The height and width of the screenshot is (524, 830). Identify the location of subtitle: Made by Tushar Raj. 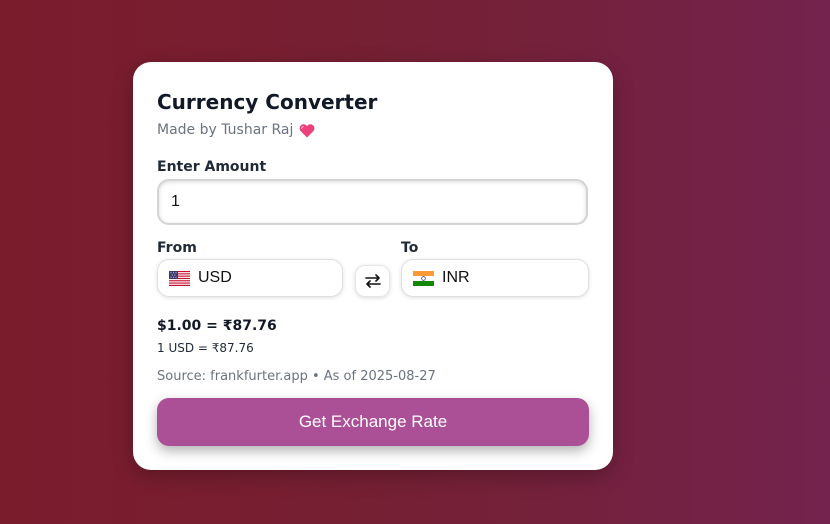
(236, 130).